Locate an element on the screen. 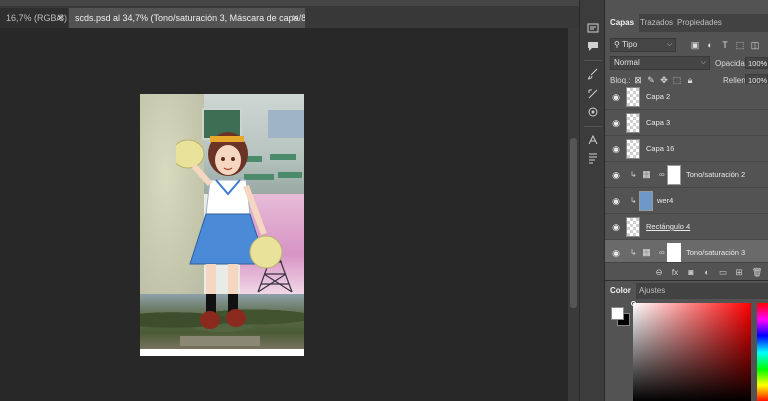 Image resolution: width=768 pixels, height=401 pixels. document-canvas is located at coordinates (222, 225).